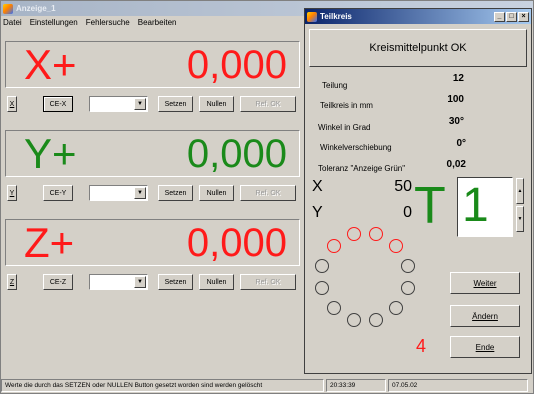 The height and width of the screenshot is (394, 534). Describe the element at coordinates (456, 121) in the screenshot. I see `winkel-value: 30°` at that location.